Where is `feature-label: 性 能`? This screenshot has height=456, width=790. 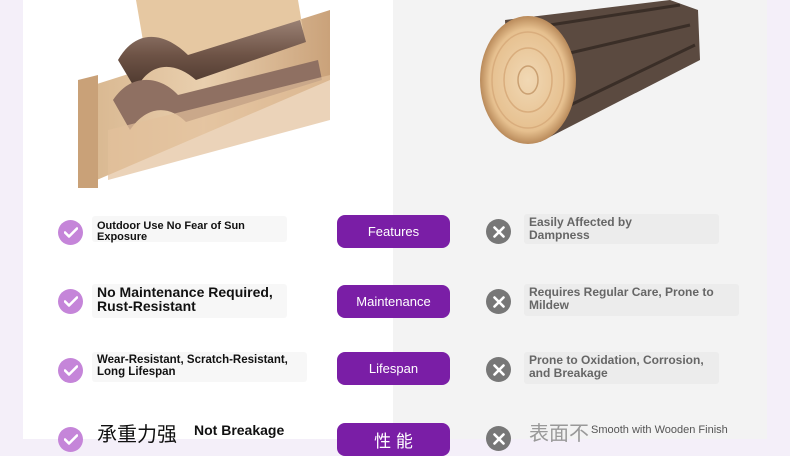 feature-label: 性 能 is located at coordinates (393, 439).